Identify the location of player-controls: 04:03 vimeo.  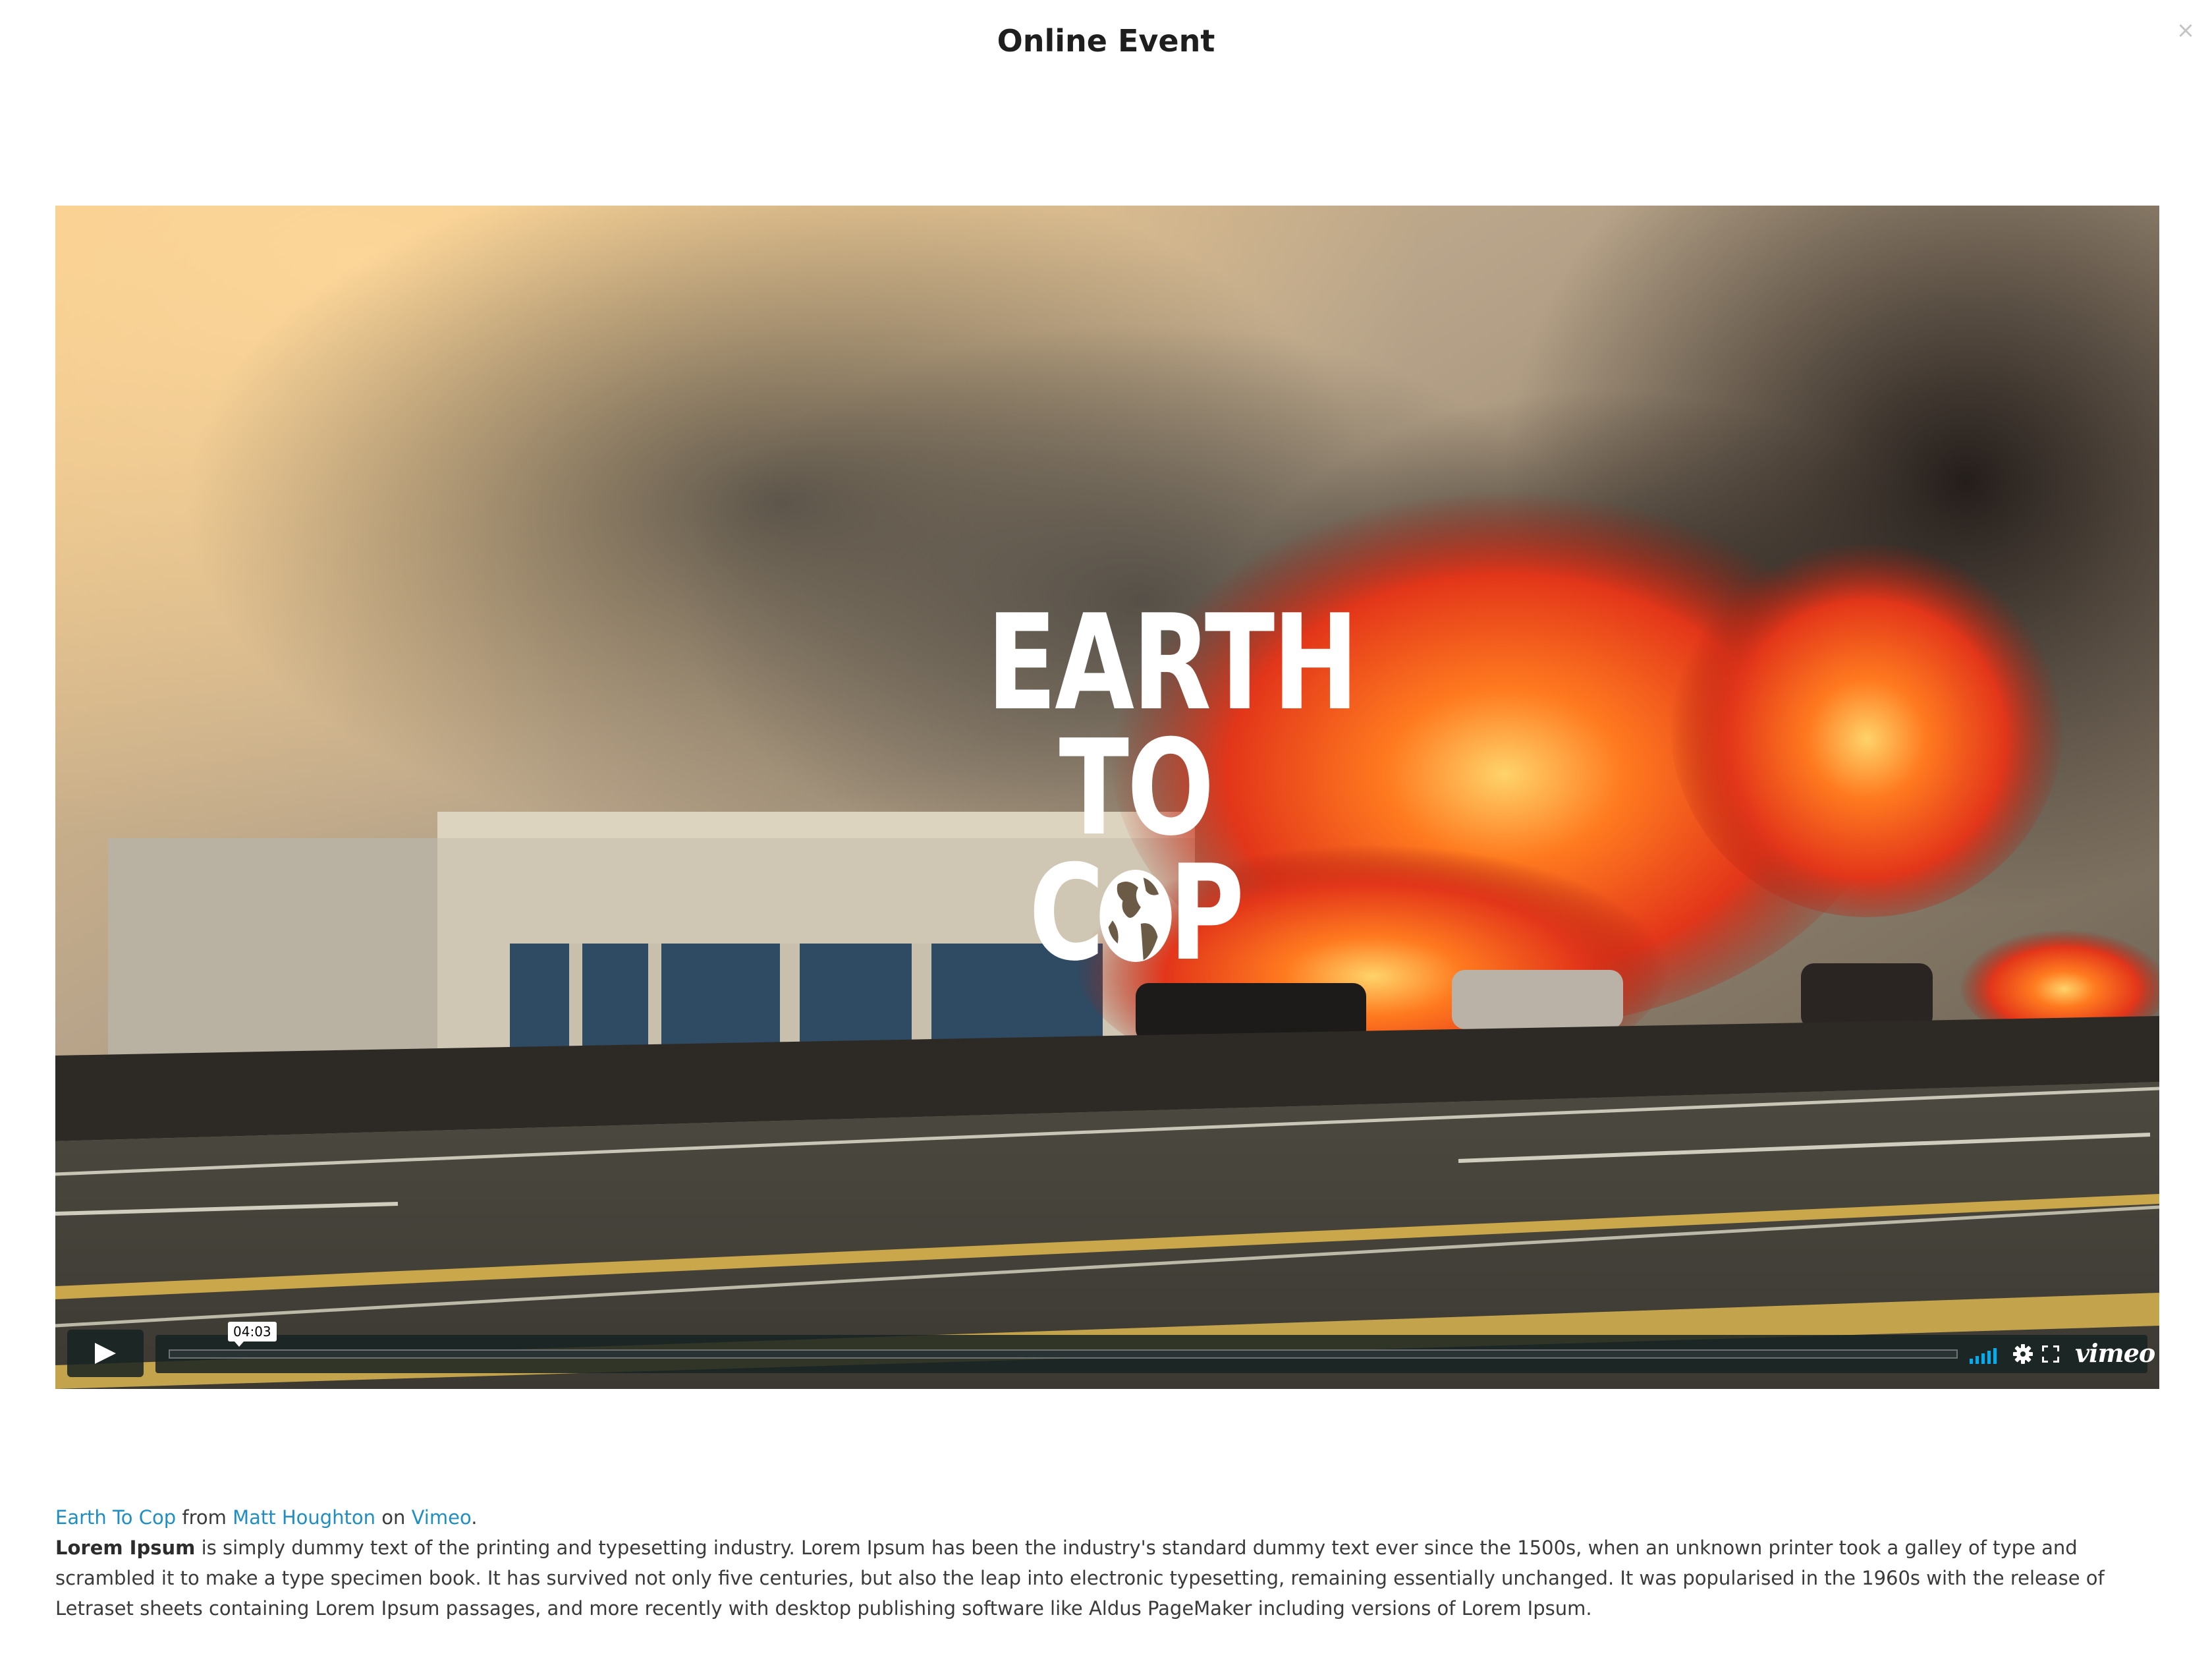
(1111, 1349).